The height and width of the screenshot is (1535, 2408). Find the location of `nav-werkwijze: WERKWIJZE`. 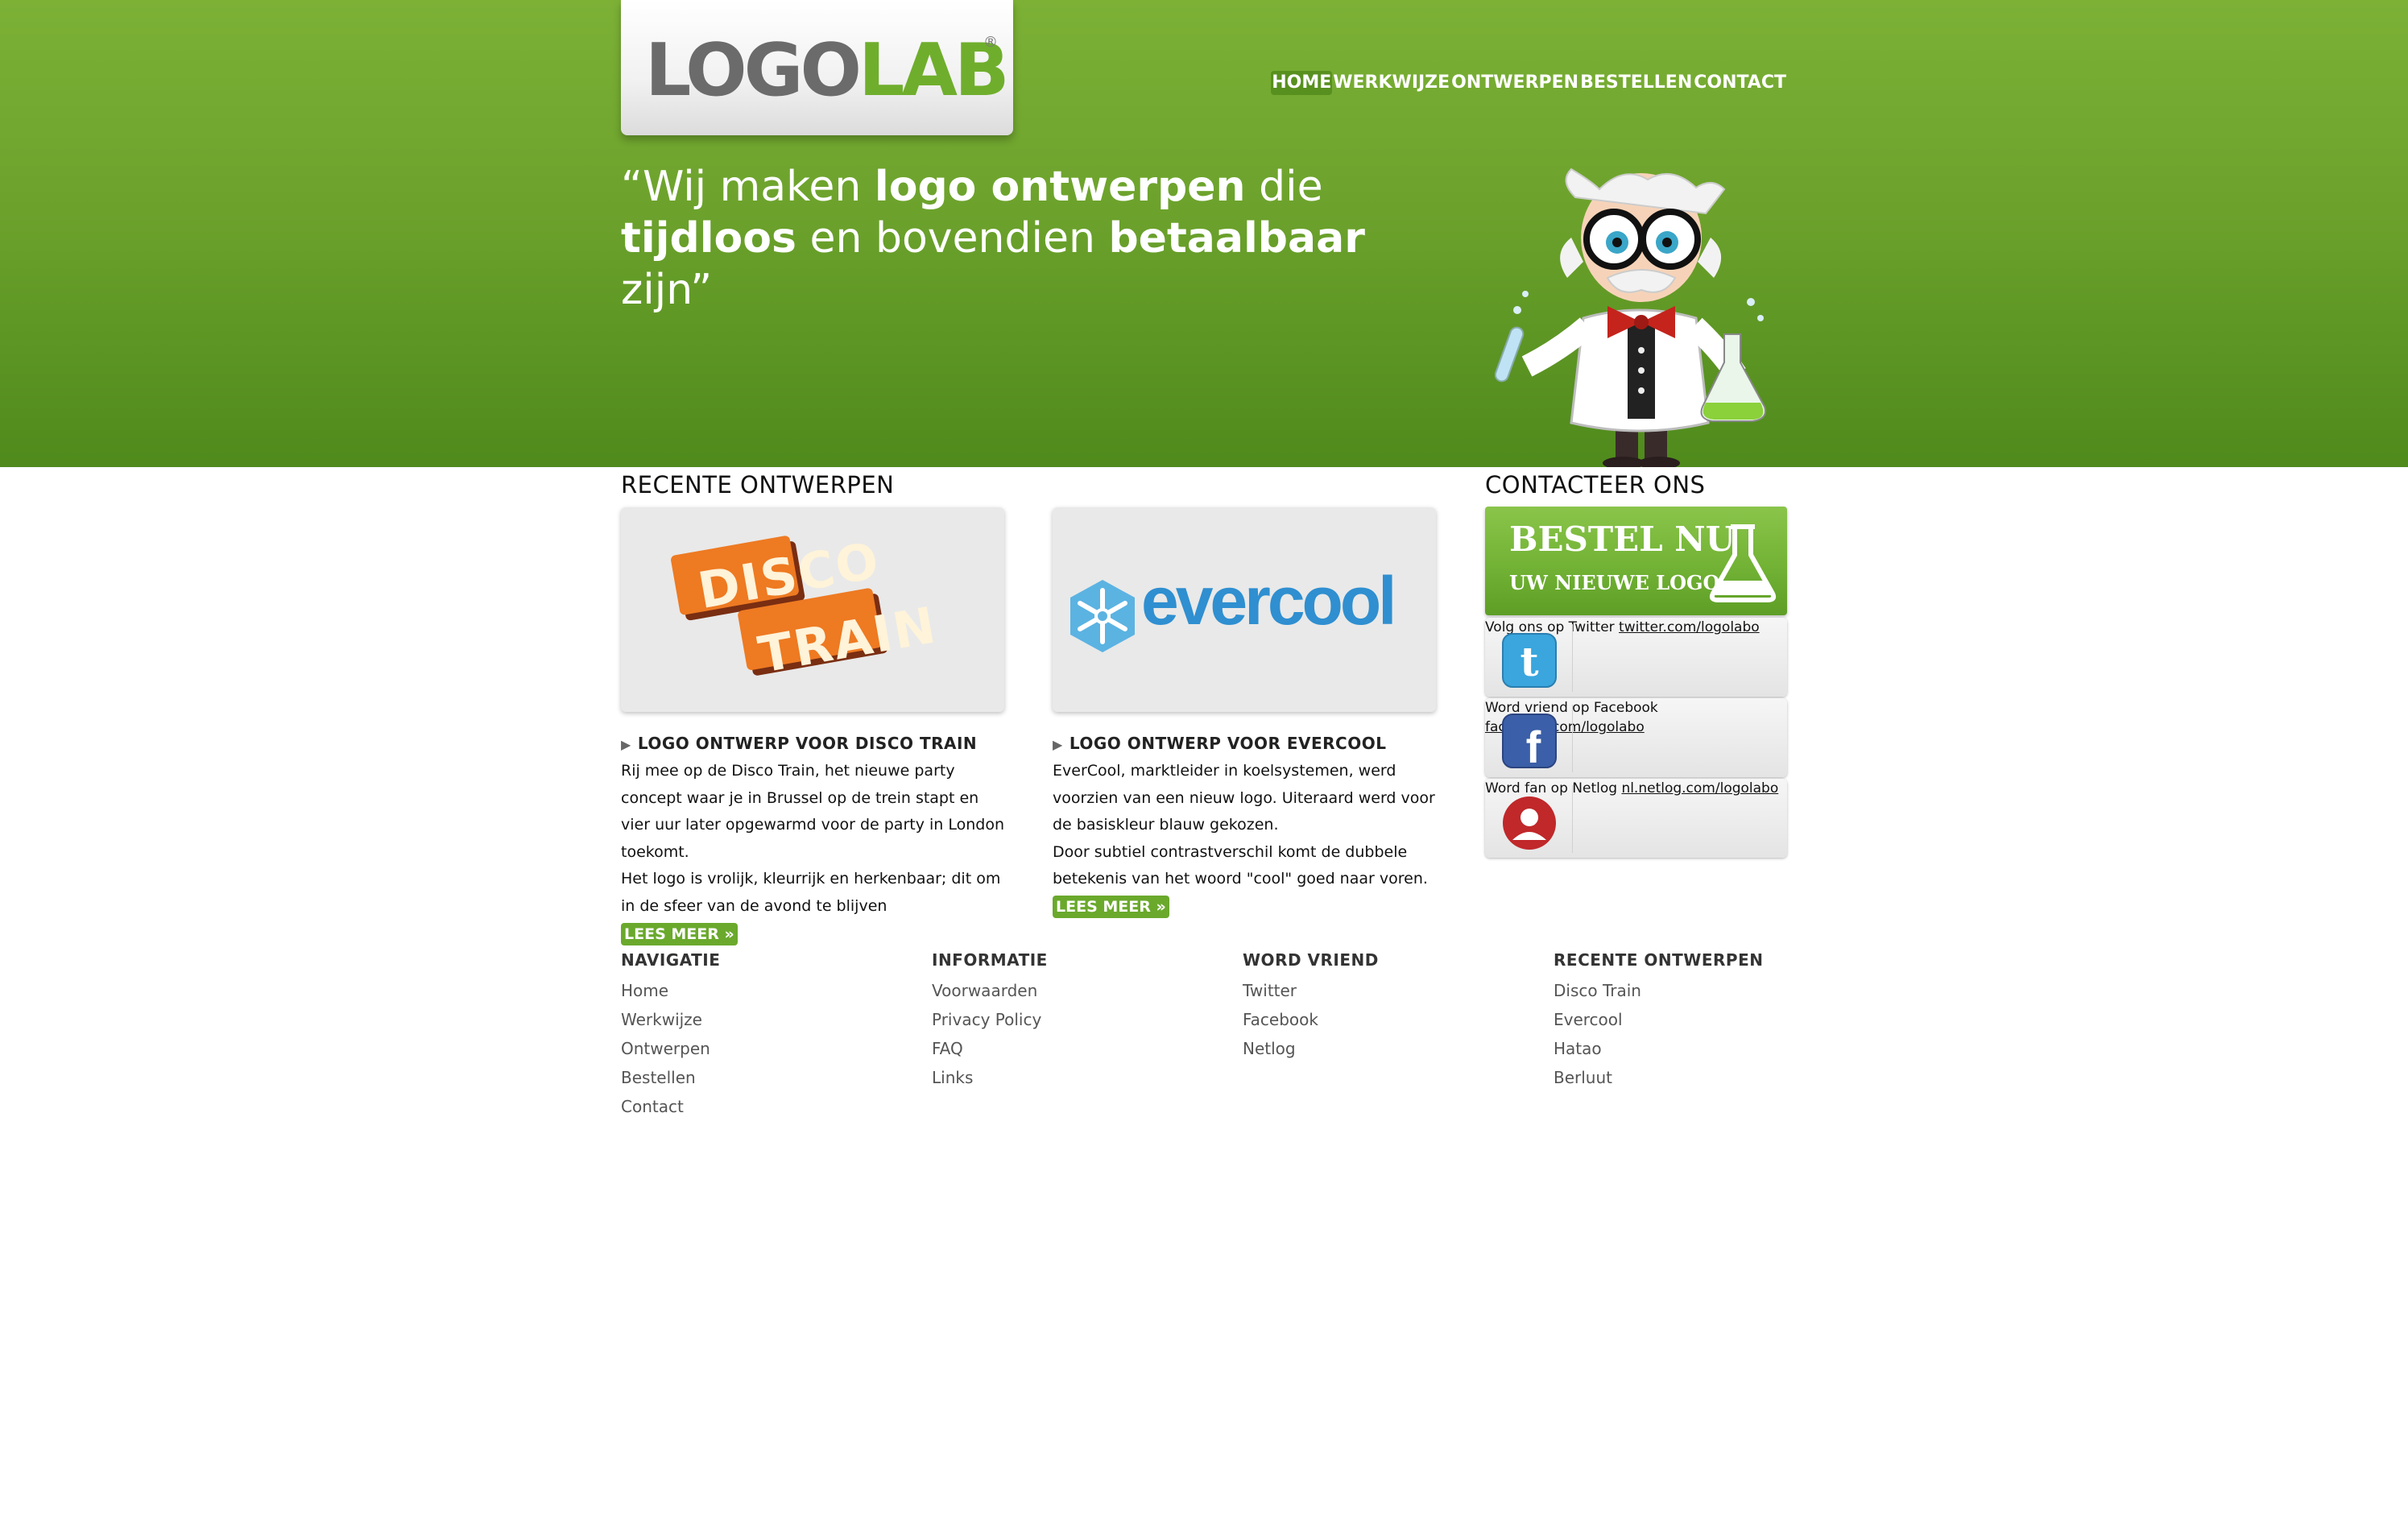

nav-werkwijze: WERKWIJZE is located at coordinates (1391, 83).